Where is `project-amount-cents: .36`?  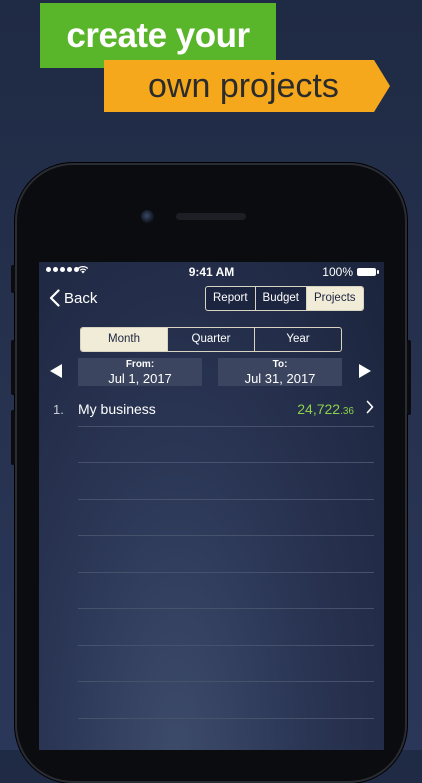 project-amount-cents: .36 is located at coordinates (347, 411).